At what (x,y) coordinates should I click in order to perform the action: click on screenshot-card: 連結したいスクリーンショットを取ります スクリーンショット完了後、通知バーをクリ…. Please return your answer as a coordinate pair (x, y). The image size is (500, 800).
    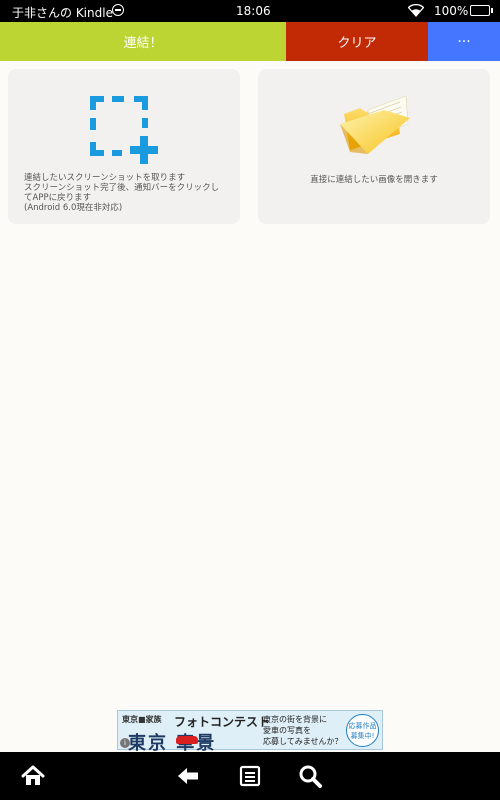
    Looking at the image, I should click on (124, 146).